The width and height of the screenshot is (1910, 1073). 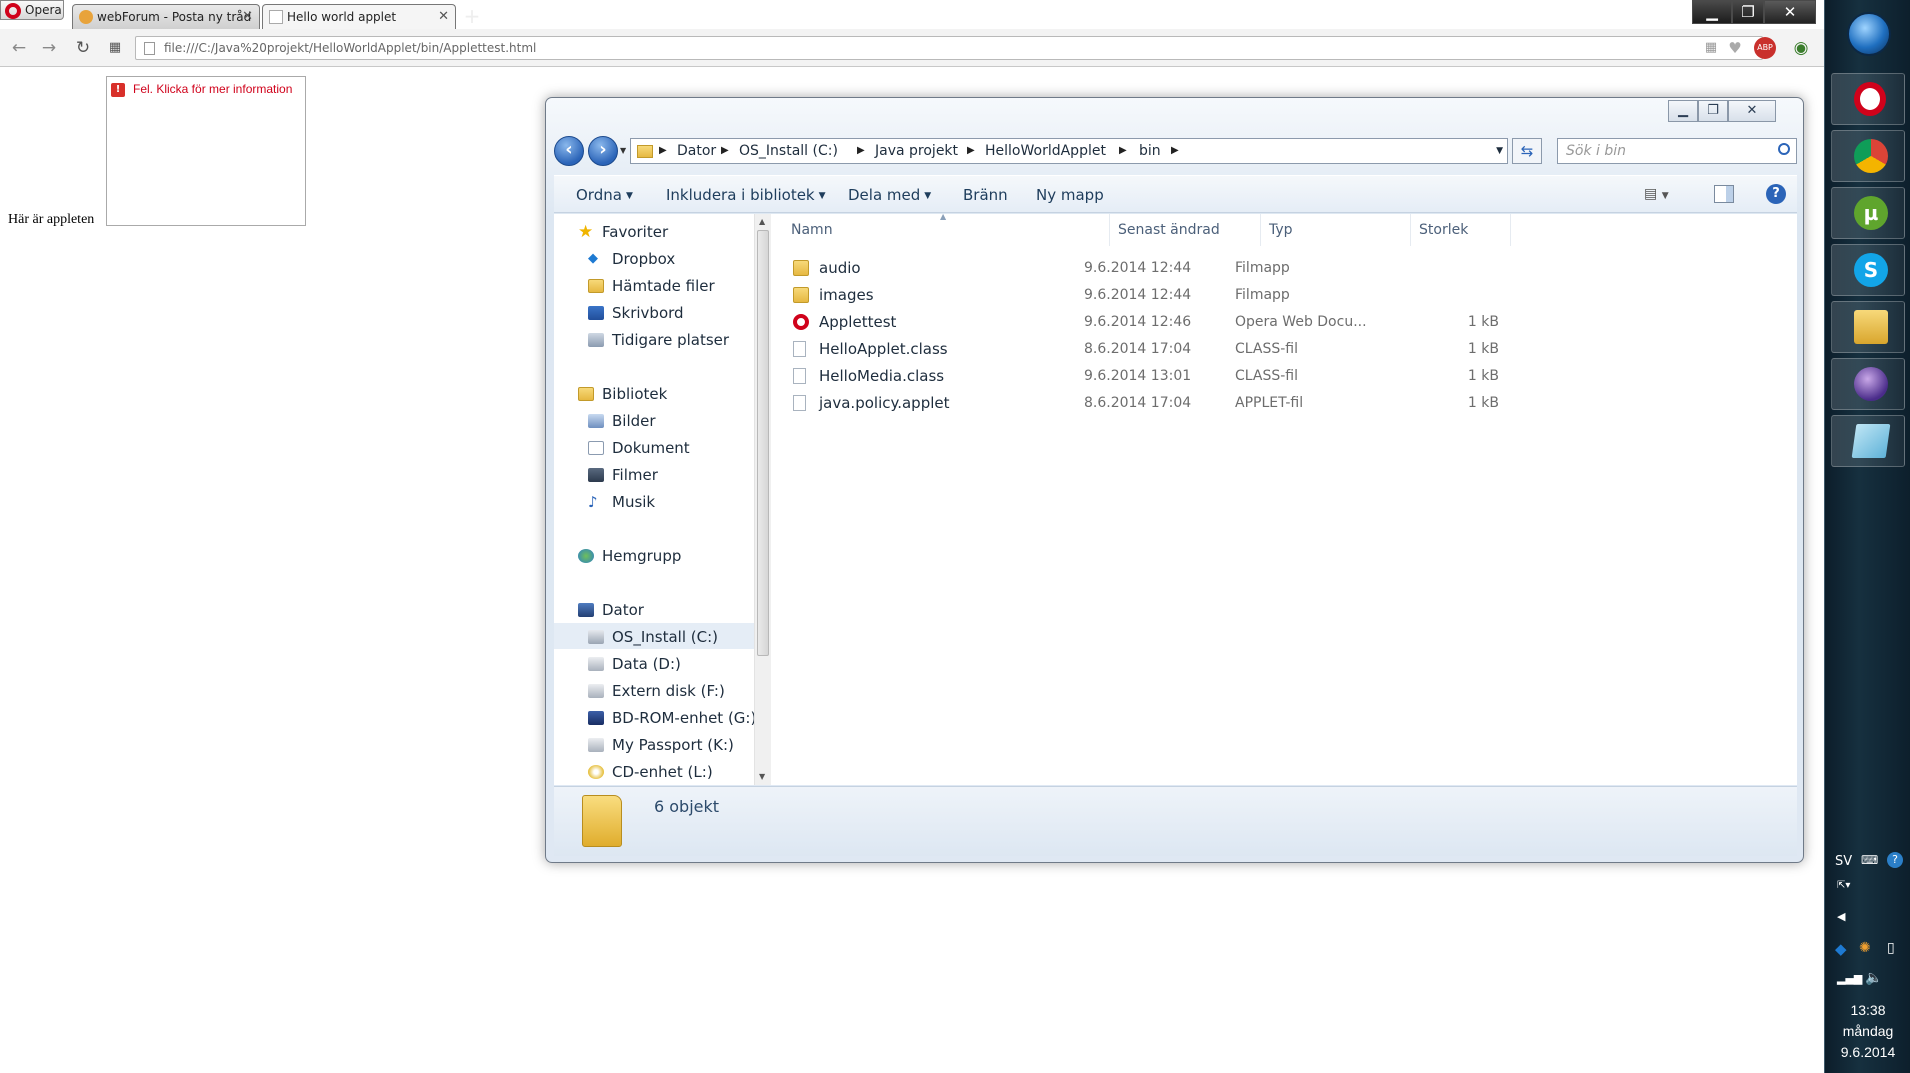 I want to click on explorer-close-button: ✕, so click(x=1752, y=111).